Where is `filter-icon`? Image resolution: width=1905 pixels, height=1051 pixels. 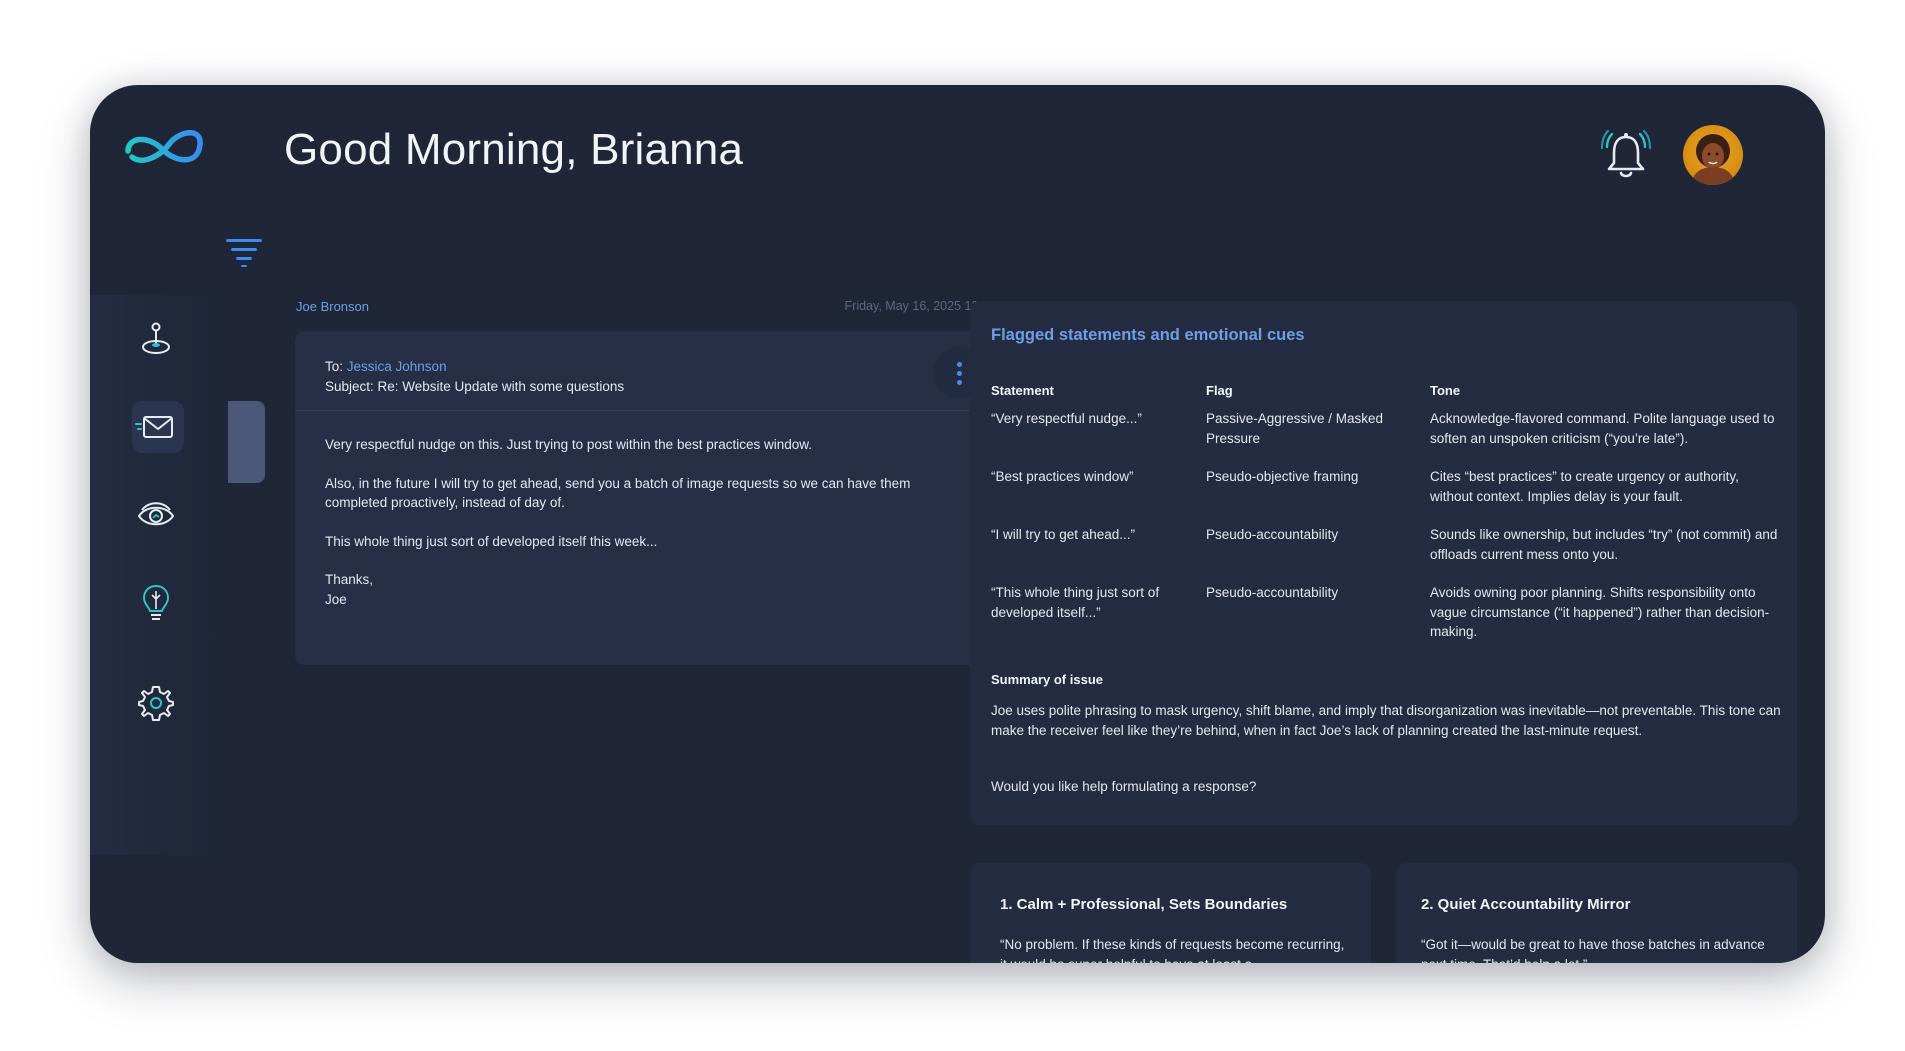
filter-icon is located at coordinates (245, 252).